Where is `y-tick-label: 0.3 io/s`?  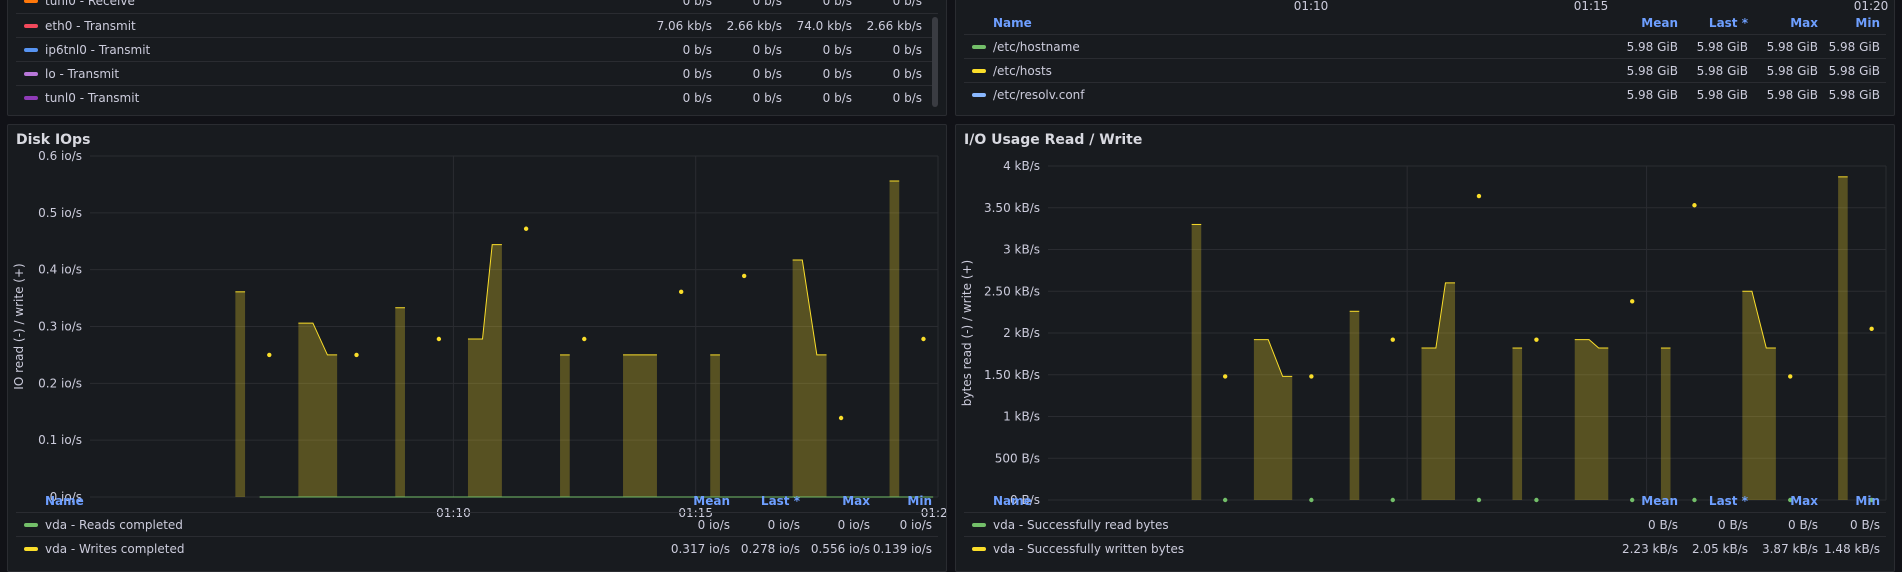 y-tick-label: 0.3 io/s is located at coordinates (60, 327).